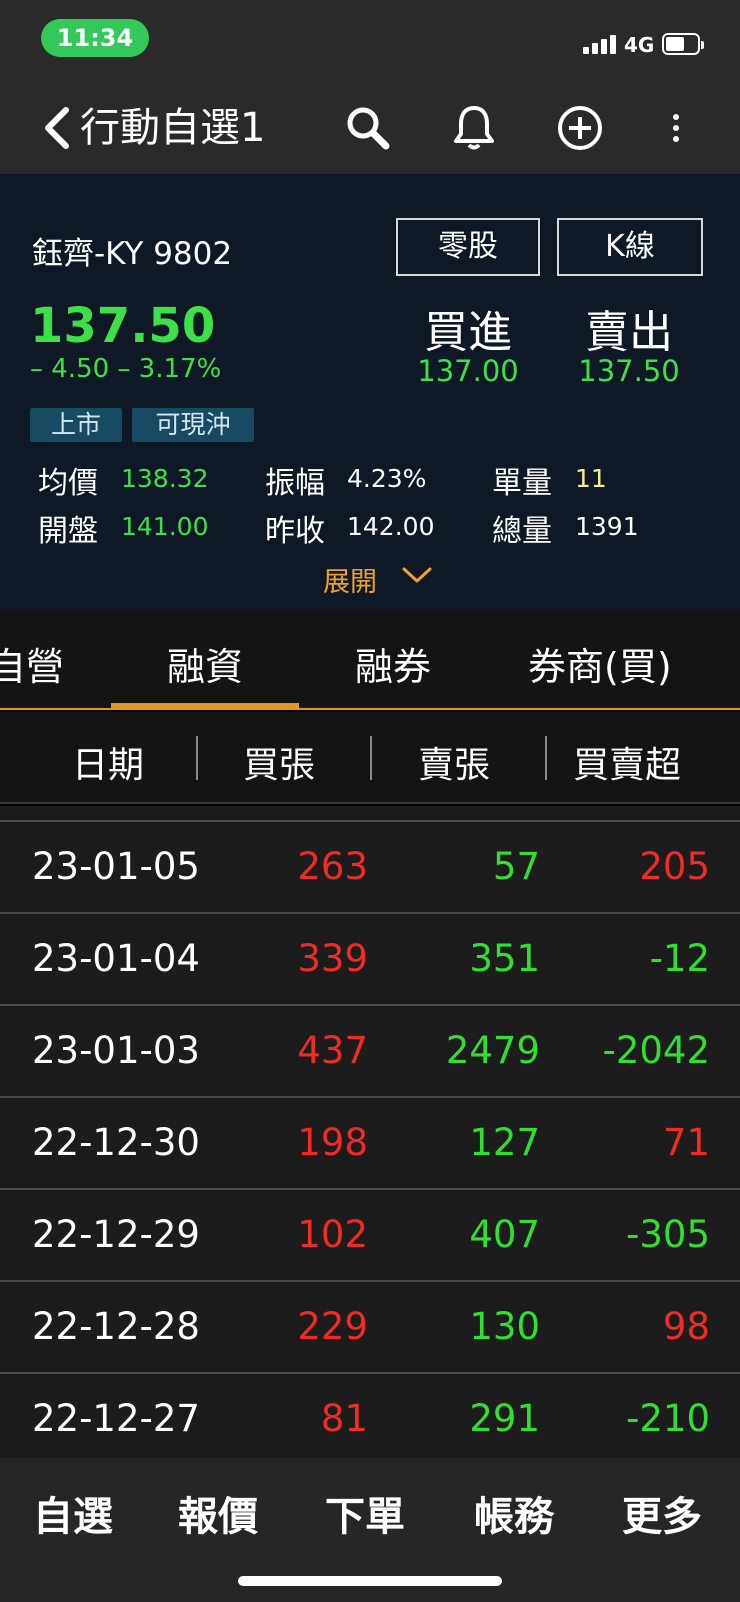 The width and height of the screenshot is (740, 1602). I want to click on bid-price: 137.00, so click(468, 371).